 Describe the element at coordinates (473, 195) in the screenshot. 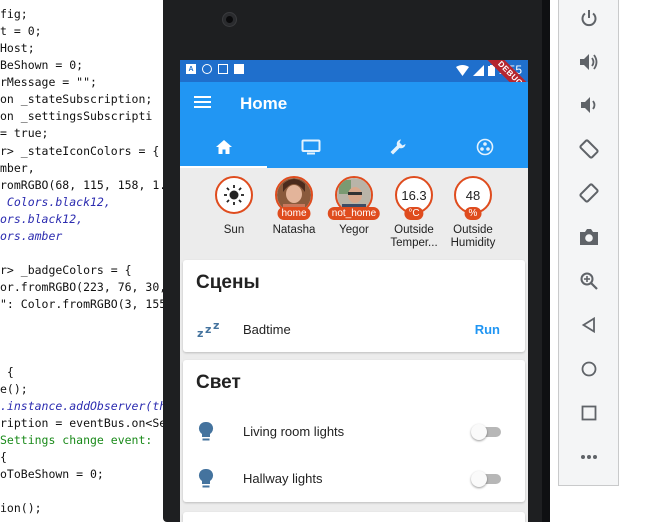

I see `badge-value: 48` at that location.